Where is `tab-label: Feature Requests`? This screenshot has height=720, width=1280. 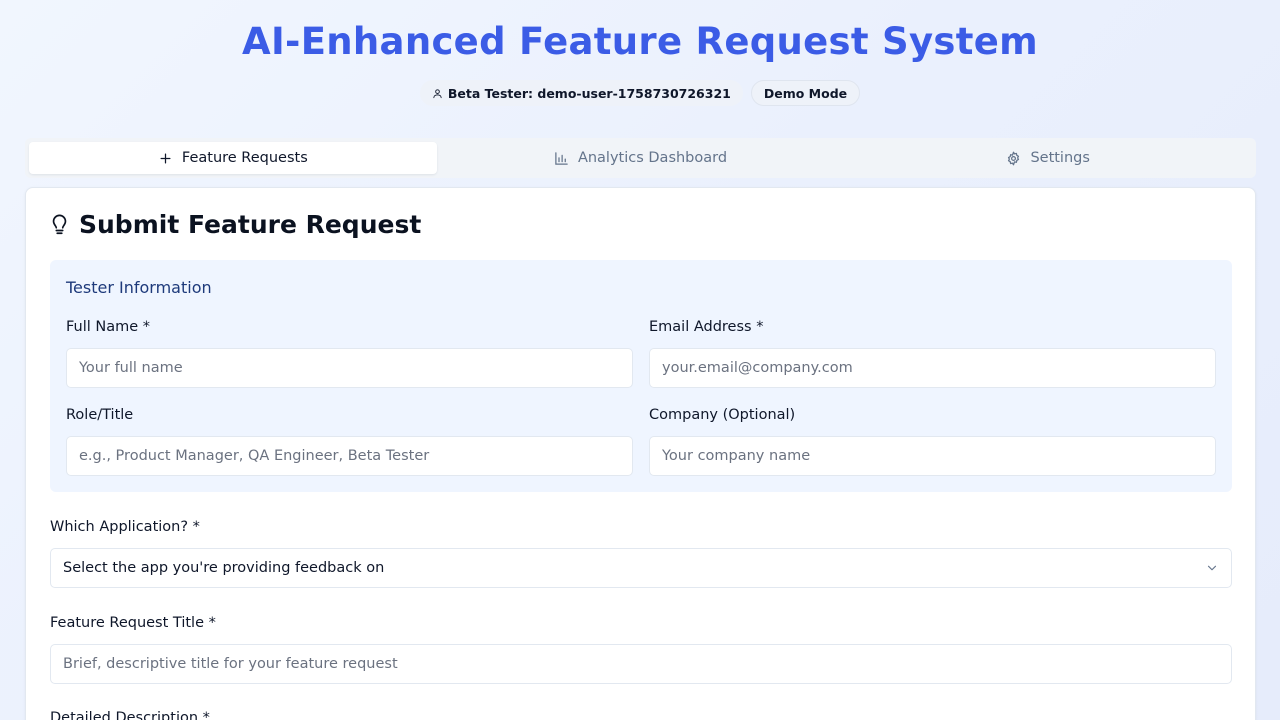 tab-label: Feature Requests is located at coordinates (244, 158).